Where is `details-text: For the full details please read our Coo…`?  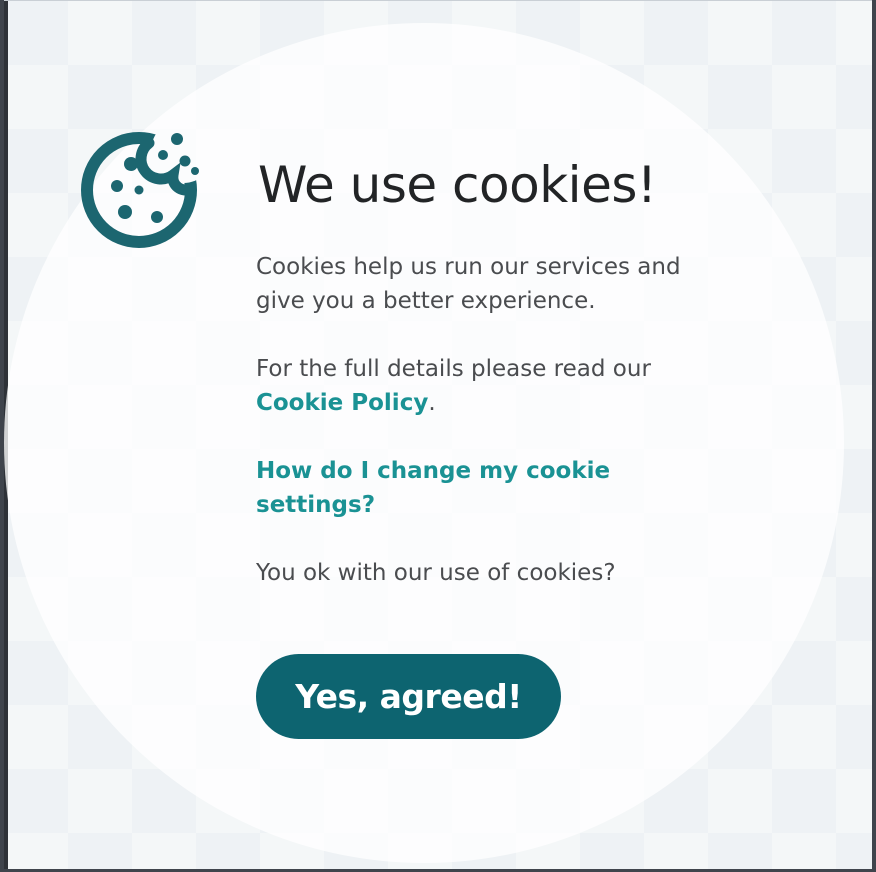
details-text: For the full details please read our Coo… is located at coordinates (491, 386).